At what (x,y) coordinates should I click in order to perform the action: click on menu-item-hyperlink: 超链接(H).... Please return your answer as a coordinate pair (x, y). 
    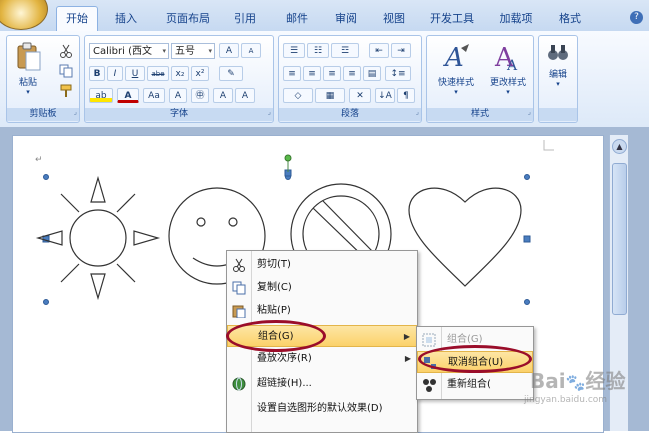
    Looking at the image, I should click on (322, 384).